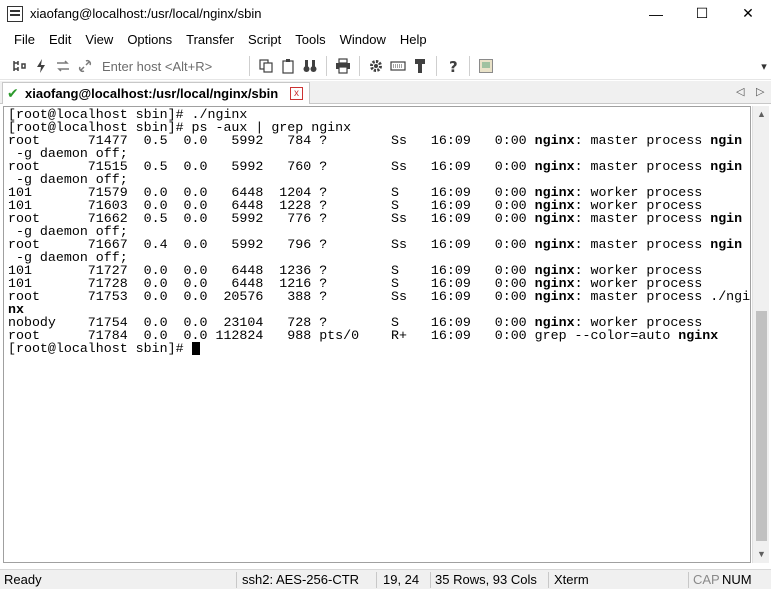 The height and width of the screenshot is (589, 771). I want to click on status-cursor-position: 19, 24, so click(401, 579).